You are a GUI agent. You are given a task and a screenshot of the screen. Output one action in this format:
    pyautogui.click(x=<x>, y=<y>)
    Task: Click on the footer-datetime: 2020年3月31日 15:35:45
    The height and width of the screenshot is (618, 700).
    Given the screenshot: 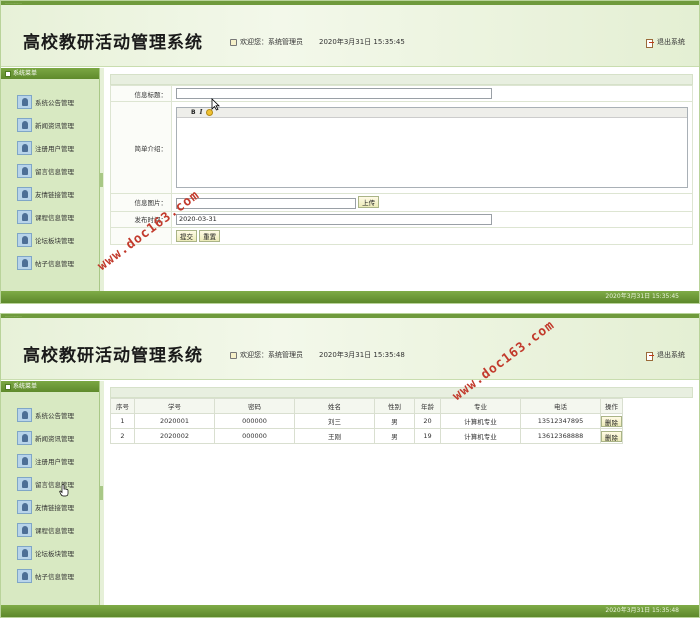 What is the action you would take?
    pyautogui.click(x=350, y=297)
    